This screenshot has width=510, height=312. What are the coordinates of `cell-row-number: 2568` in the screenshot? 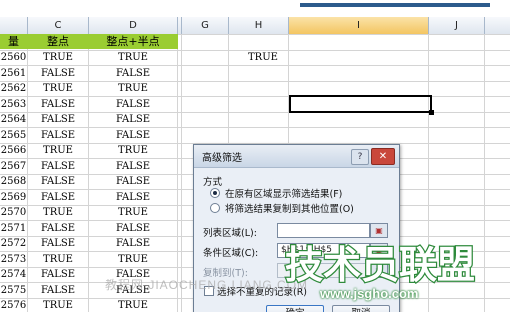 It's located at (13, 182).